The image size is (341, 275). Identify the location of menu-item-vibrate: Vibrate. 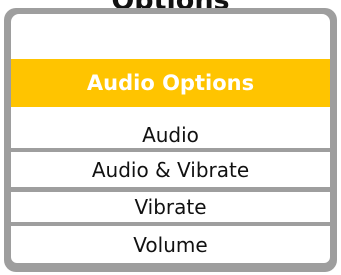
(170, 207).